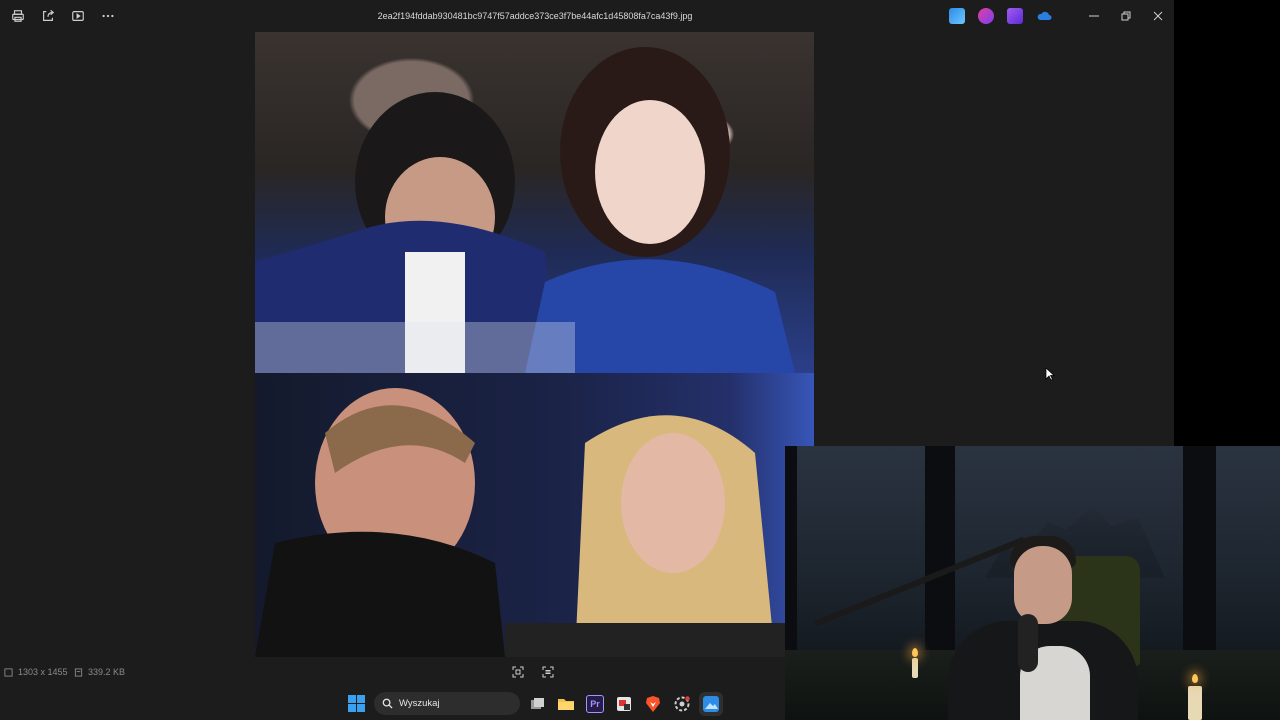 This screenshot has width=1280, height=720. I want to click on actual-size-icon, so click(548, 672).